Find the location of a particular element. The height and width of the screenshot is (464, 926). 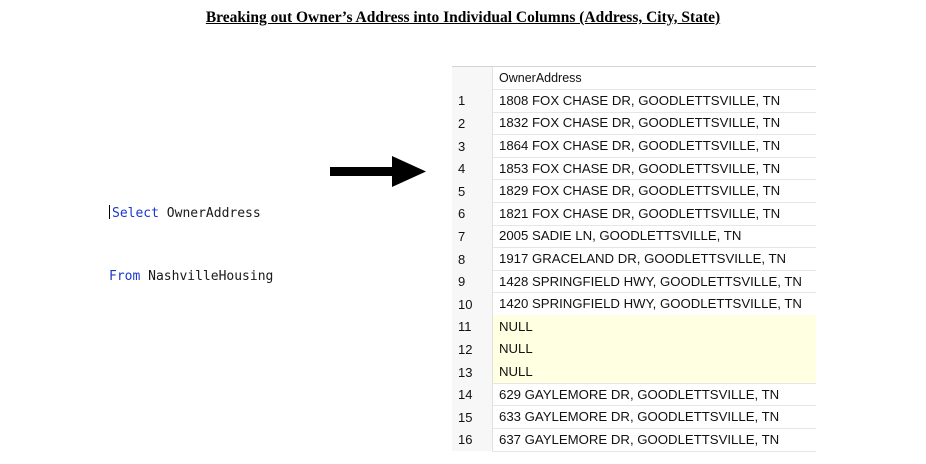

row-number: 9 is located at coordinates (472, 281).